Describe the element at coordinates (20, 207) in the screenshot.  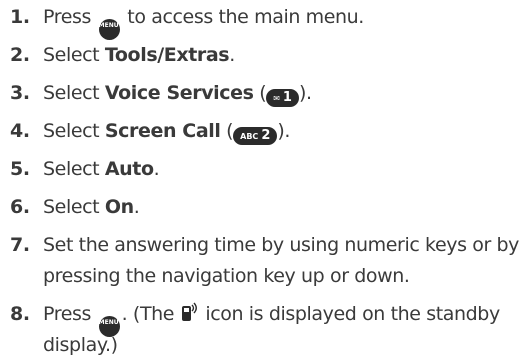
I see `step-number: 6.` at that location.